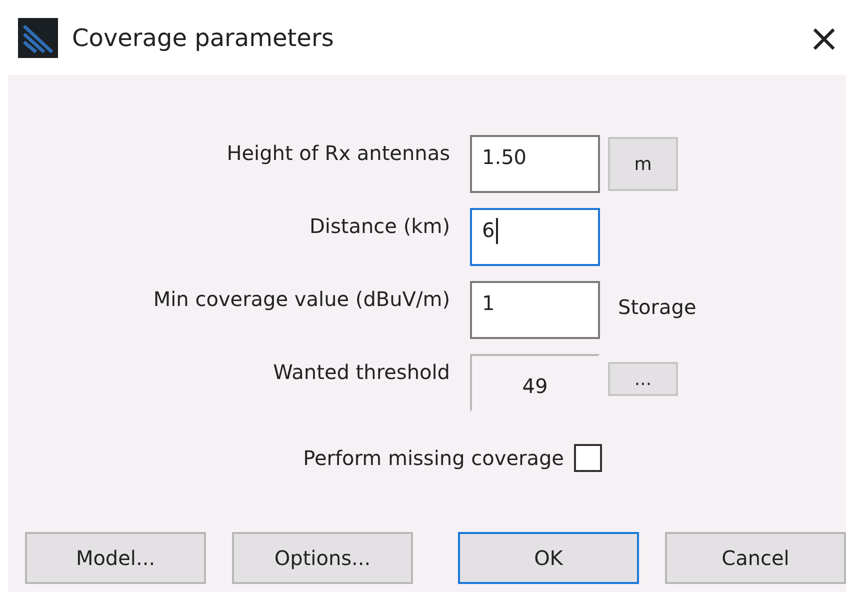 This screenshot has width=854, height=600. I want to click on input-field: 6, so click(535, 237).